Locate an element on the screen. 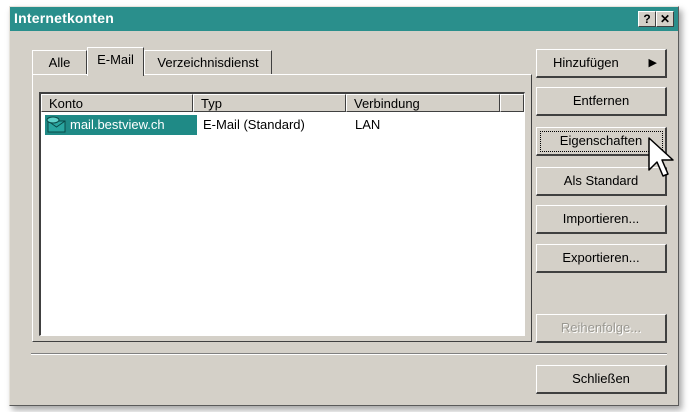  remove-button: Entfernen is located at coordinates (601, 101).